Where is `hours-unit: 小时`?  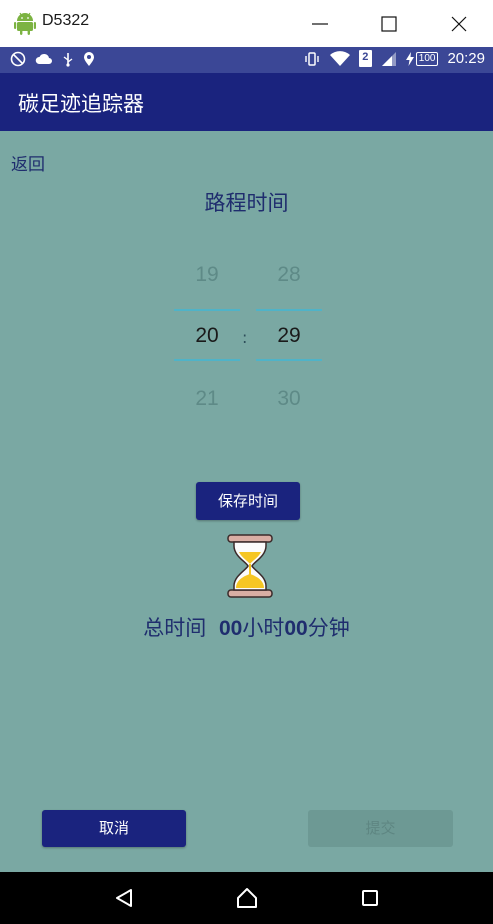 hours-unit: 小时 is located at coordinates (263, 628).